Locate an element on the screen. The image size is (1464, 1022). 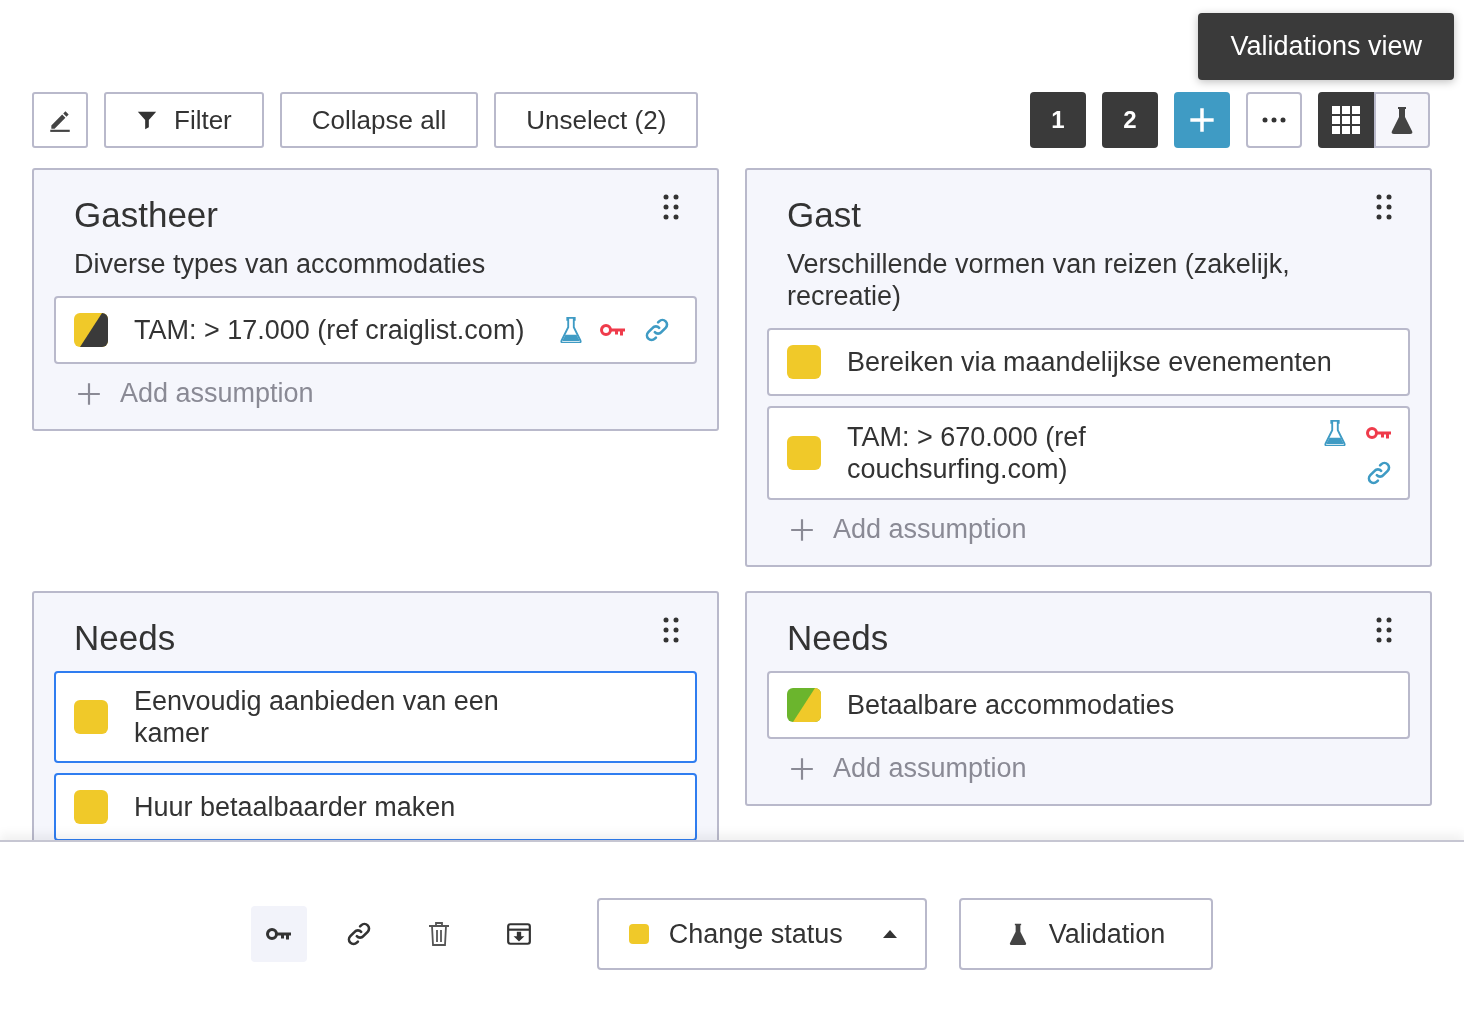
assumption-text: Betaalbare accommodaties is located at coordinates (1011, 705).